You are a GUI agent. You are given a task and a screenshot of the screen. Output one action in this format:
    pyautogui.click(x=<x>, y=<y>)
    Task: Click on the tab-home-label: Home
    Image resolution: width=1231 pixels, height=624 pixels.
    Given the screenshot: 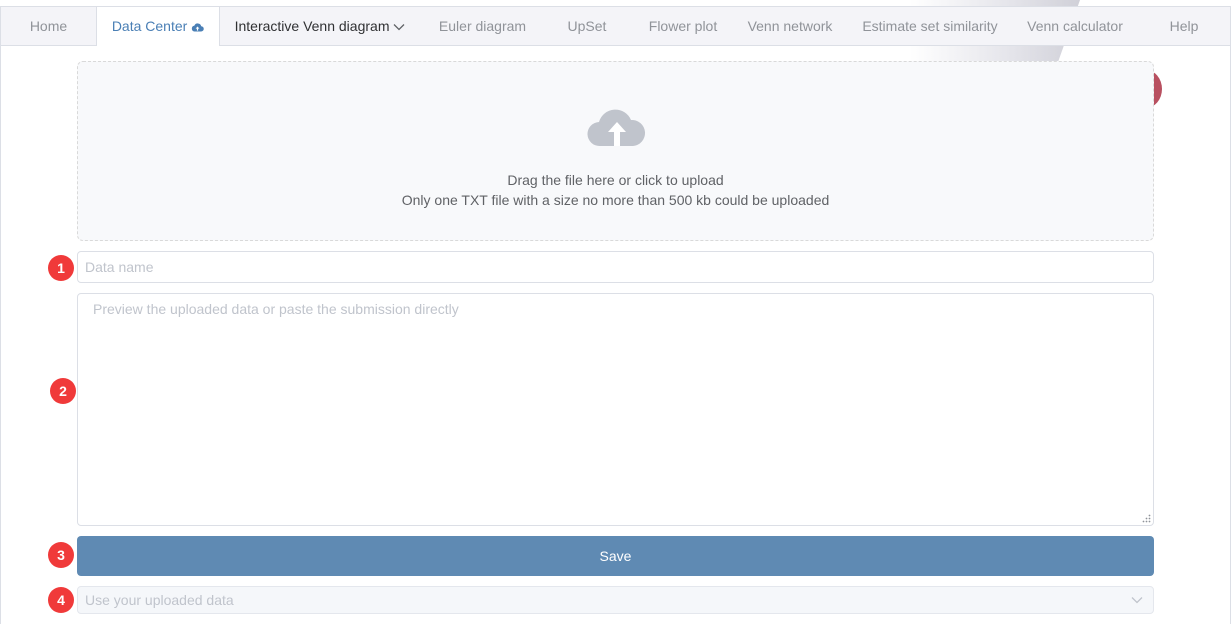 What is the action you would take?
    pyautogui.click(x=48, y=26)
    